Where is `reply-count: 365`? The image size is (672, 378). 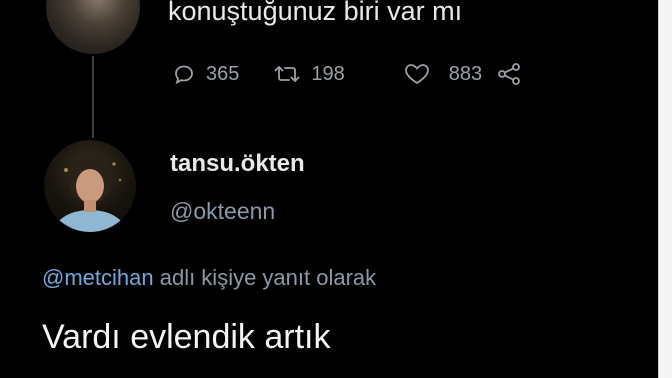 reply-count: 365 is located at coordinates (223, 73).